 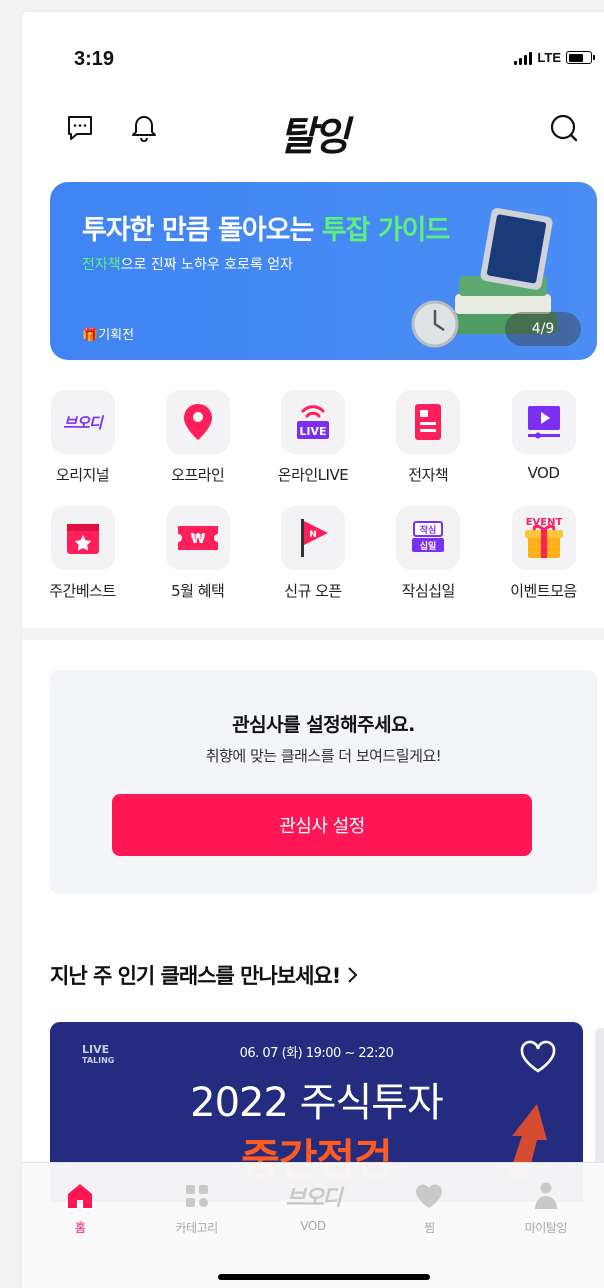 What do you see at coordinates (353, 975) in the screenshot?
I see `chevron-right-icon` at bounding box center [353, 975].